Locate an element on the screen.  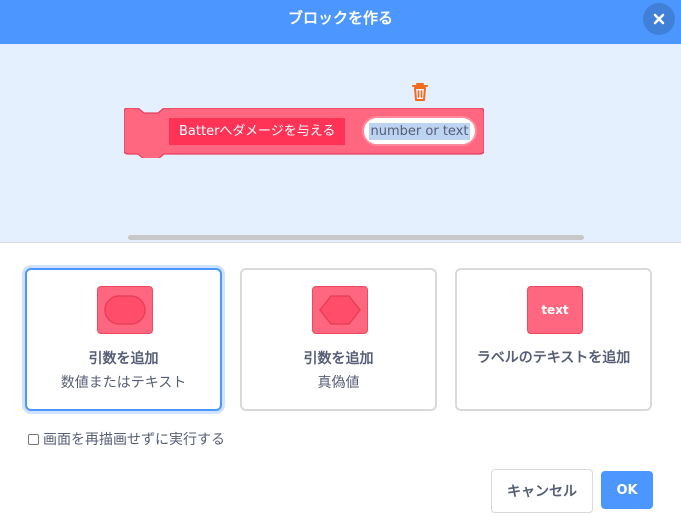
add-number-text-input-card: 引数を追加 数値またはテキスト is located at coordinates (123, 339).